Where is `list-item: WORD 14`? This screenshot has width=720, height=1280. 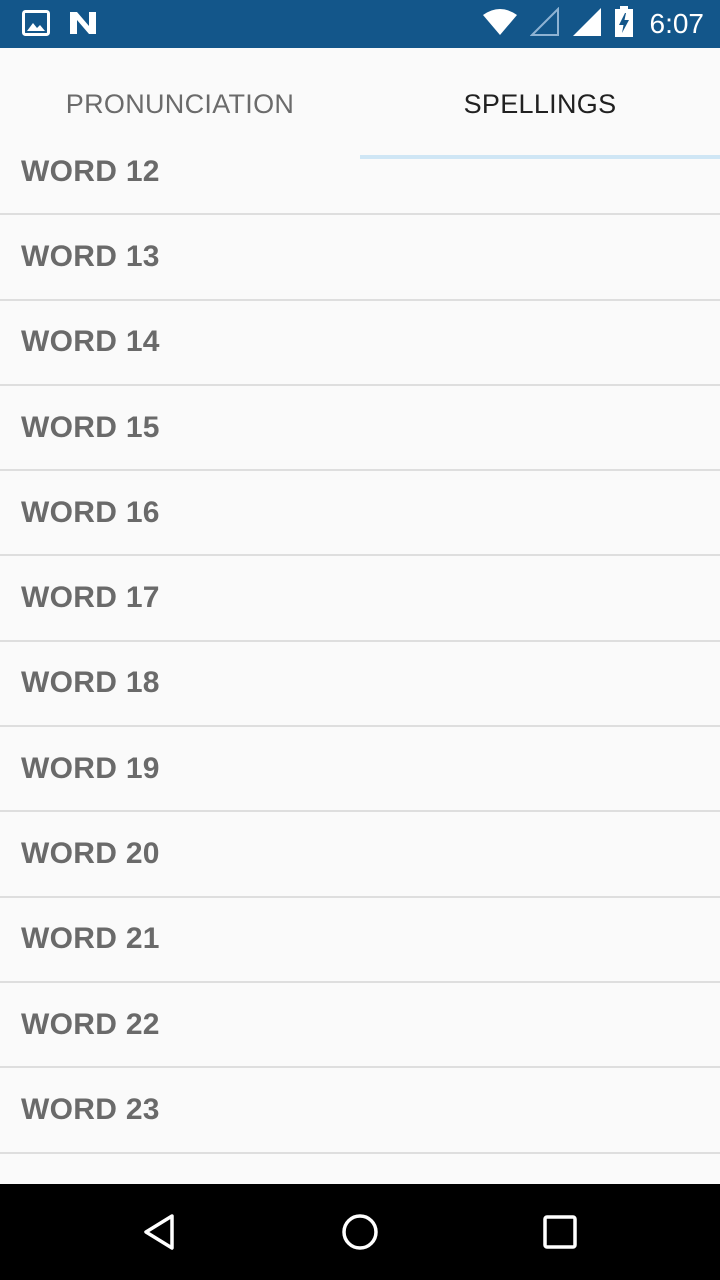 list-item: WORD 14 is located at coordinates (360, 343).